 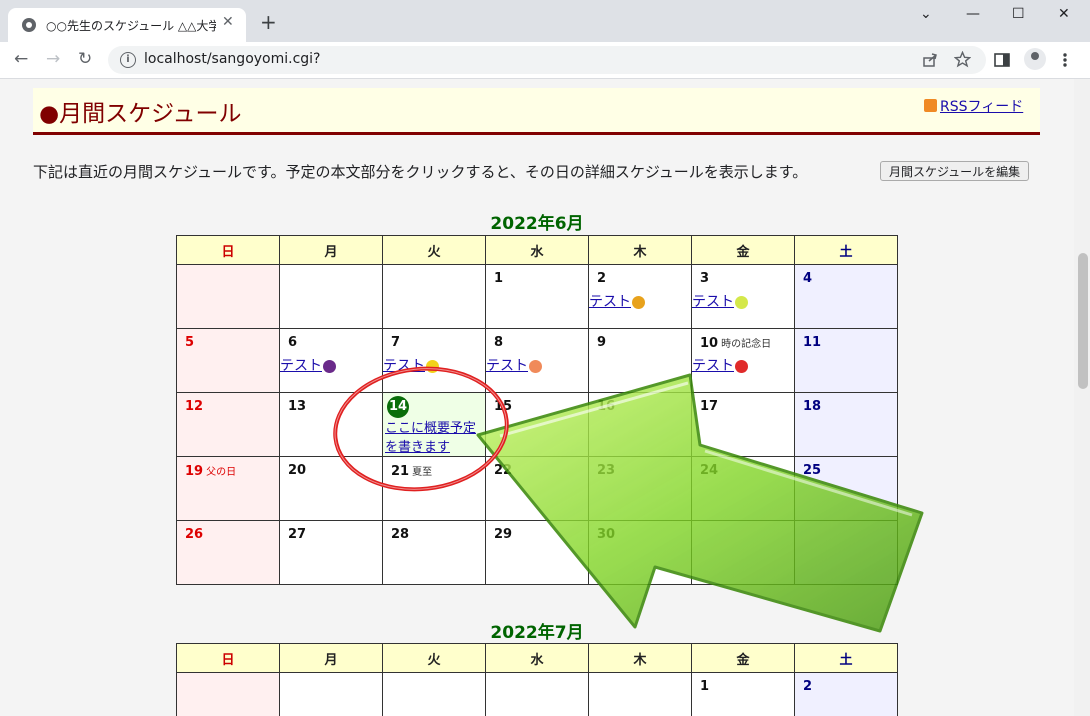 I want to click on globe-icon, so click(x=29, y=25).